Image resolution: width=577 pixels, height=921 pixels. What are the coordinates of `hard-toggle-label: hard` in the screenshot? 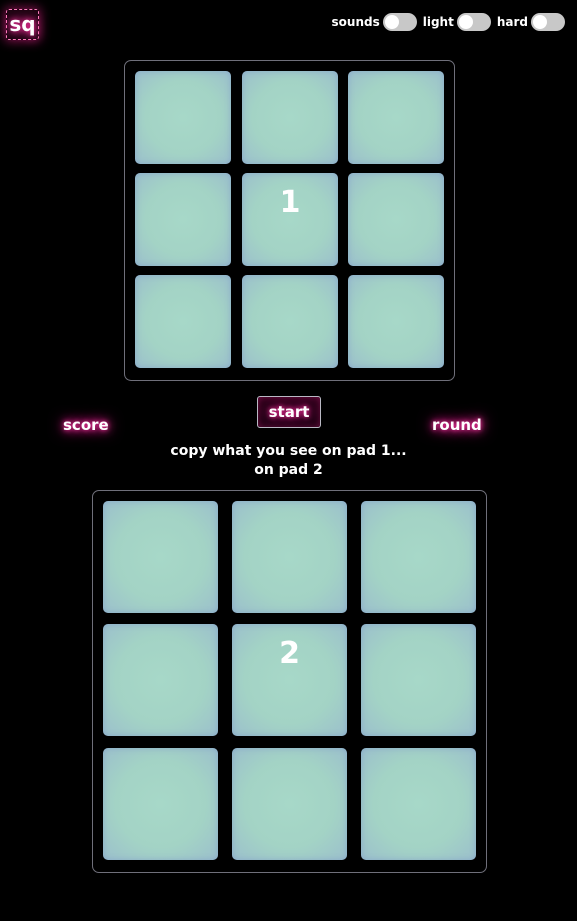 It's located at (512, 22).